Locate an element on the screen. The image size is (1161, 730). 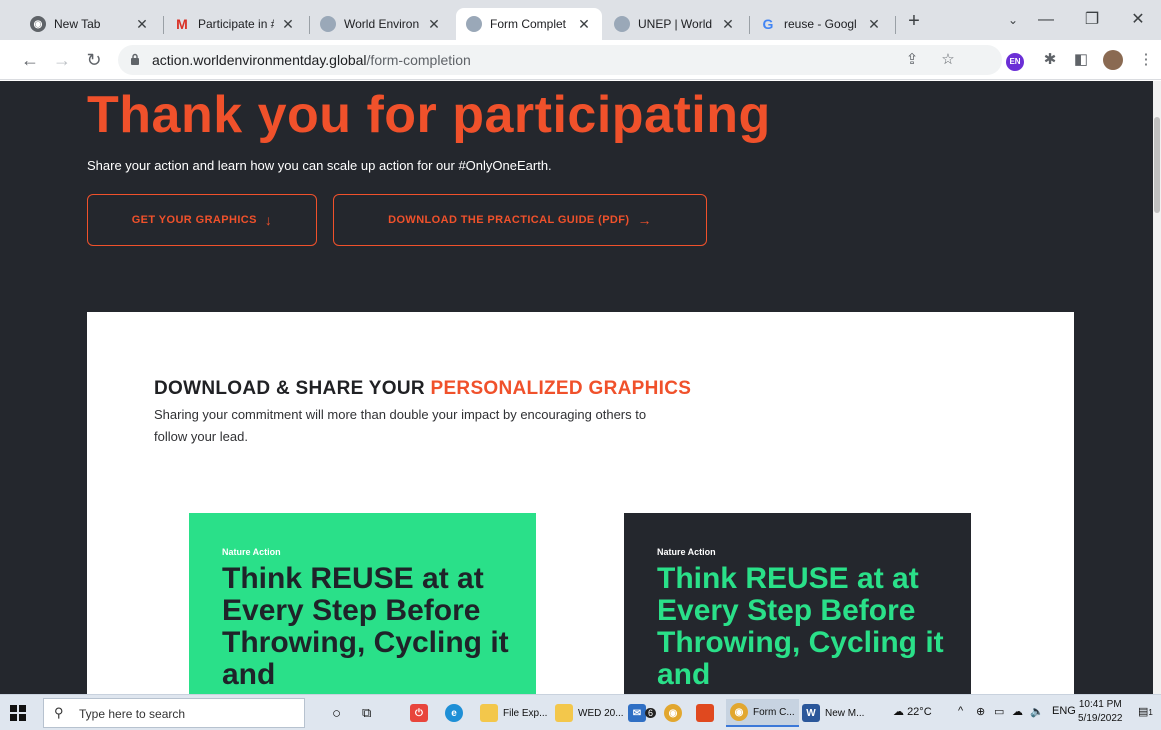
download-guide-label: DOWNLOAD THE PRACTICAL GUIDE (PDF) is located at coordinates (509, 220).